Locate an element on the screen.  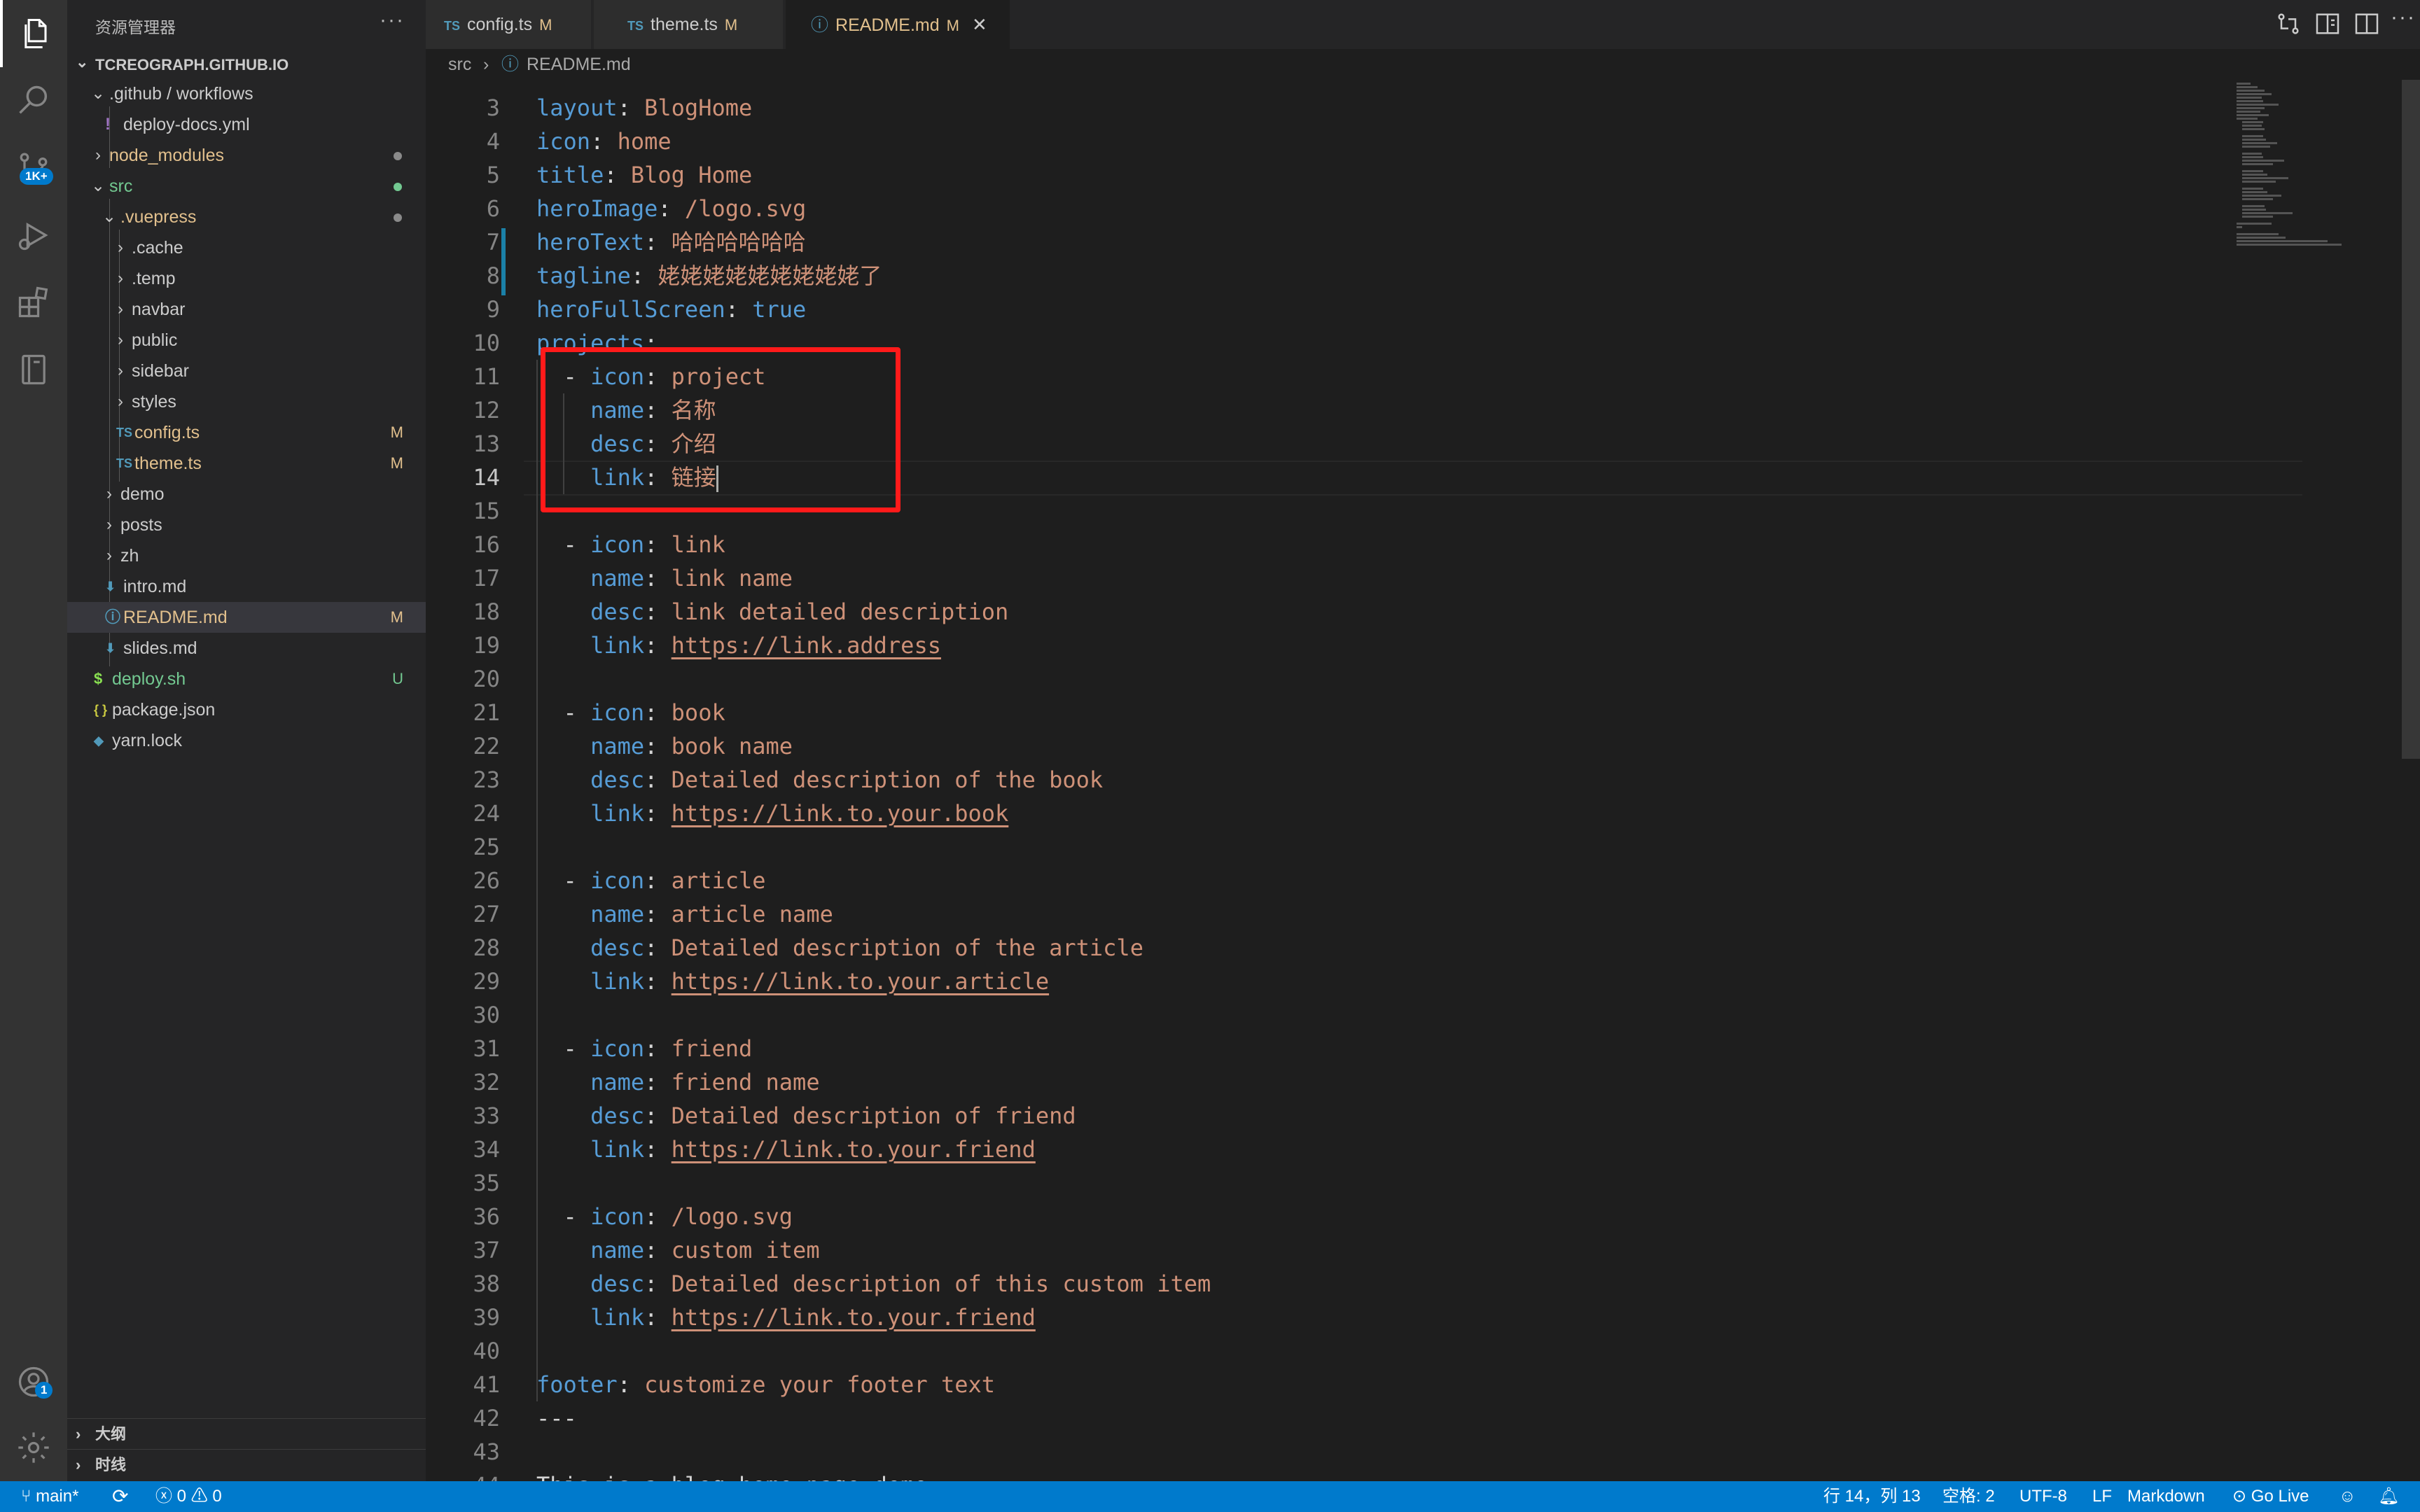
run-debug-icon is located at coordinates (33, 235).